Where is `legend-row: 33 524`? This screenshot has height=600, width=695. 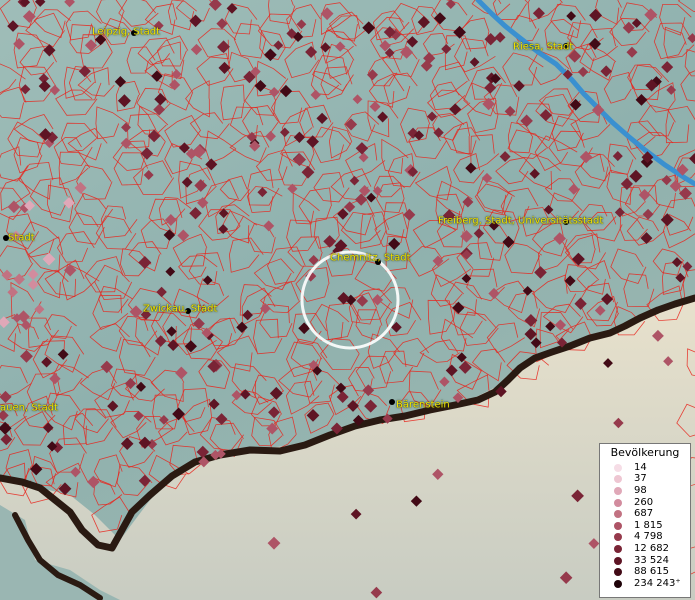
legend-row: 33 524 is located at coordinates (645, 561).